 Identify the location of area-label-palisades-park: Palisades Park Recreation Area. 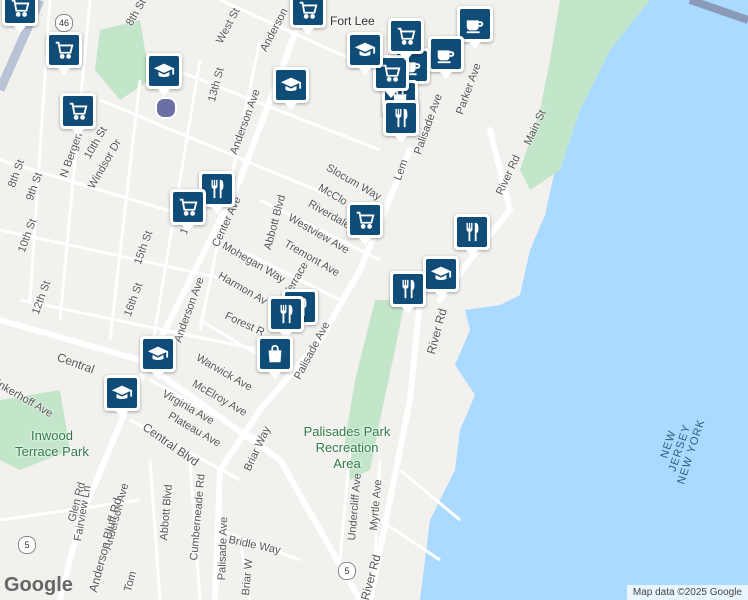
(347, 447).